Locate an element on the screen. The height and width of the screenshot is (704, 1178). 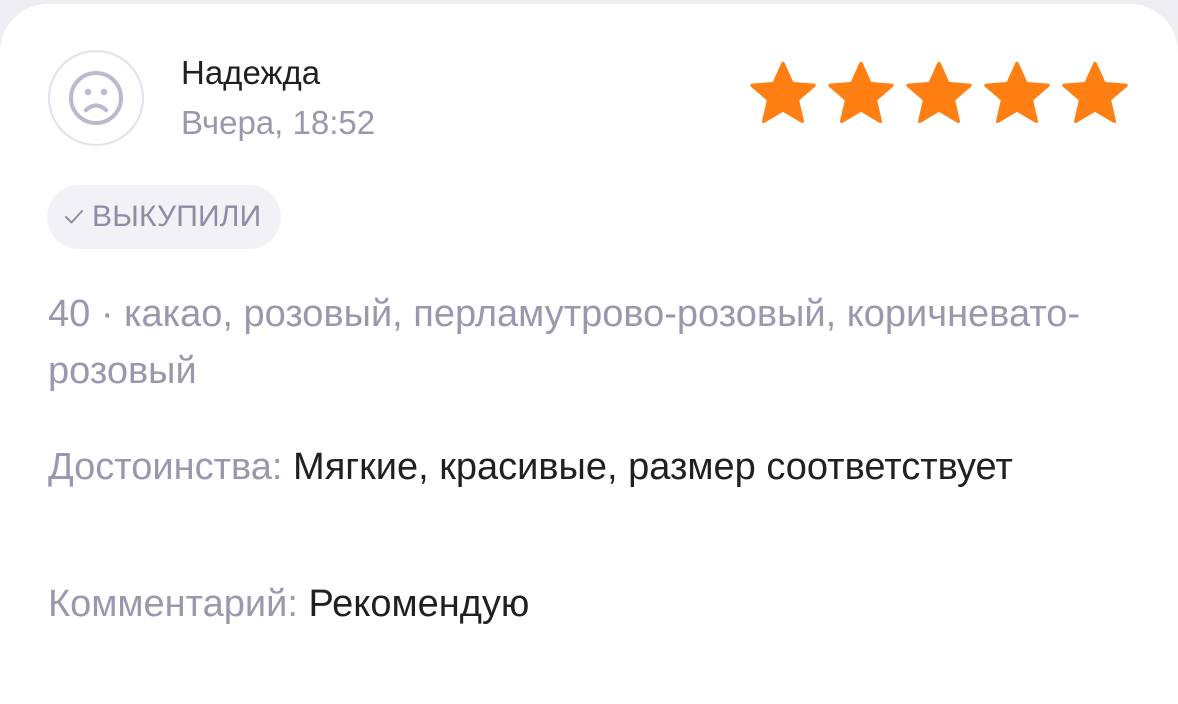
avatar is located at coordinates (96, 98).